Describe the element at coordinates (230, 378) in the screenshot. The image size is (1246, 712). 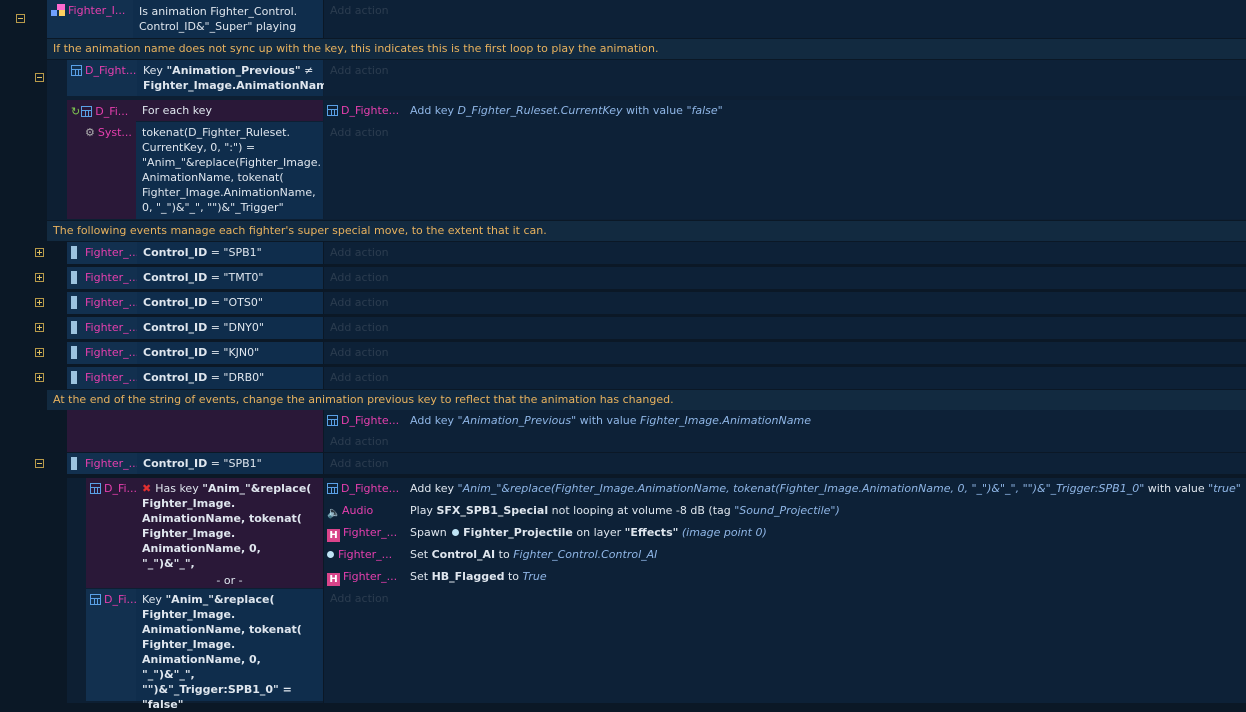
I see `event-condition: Control_ID = "DRB0"` at that location.